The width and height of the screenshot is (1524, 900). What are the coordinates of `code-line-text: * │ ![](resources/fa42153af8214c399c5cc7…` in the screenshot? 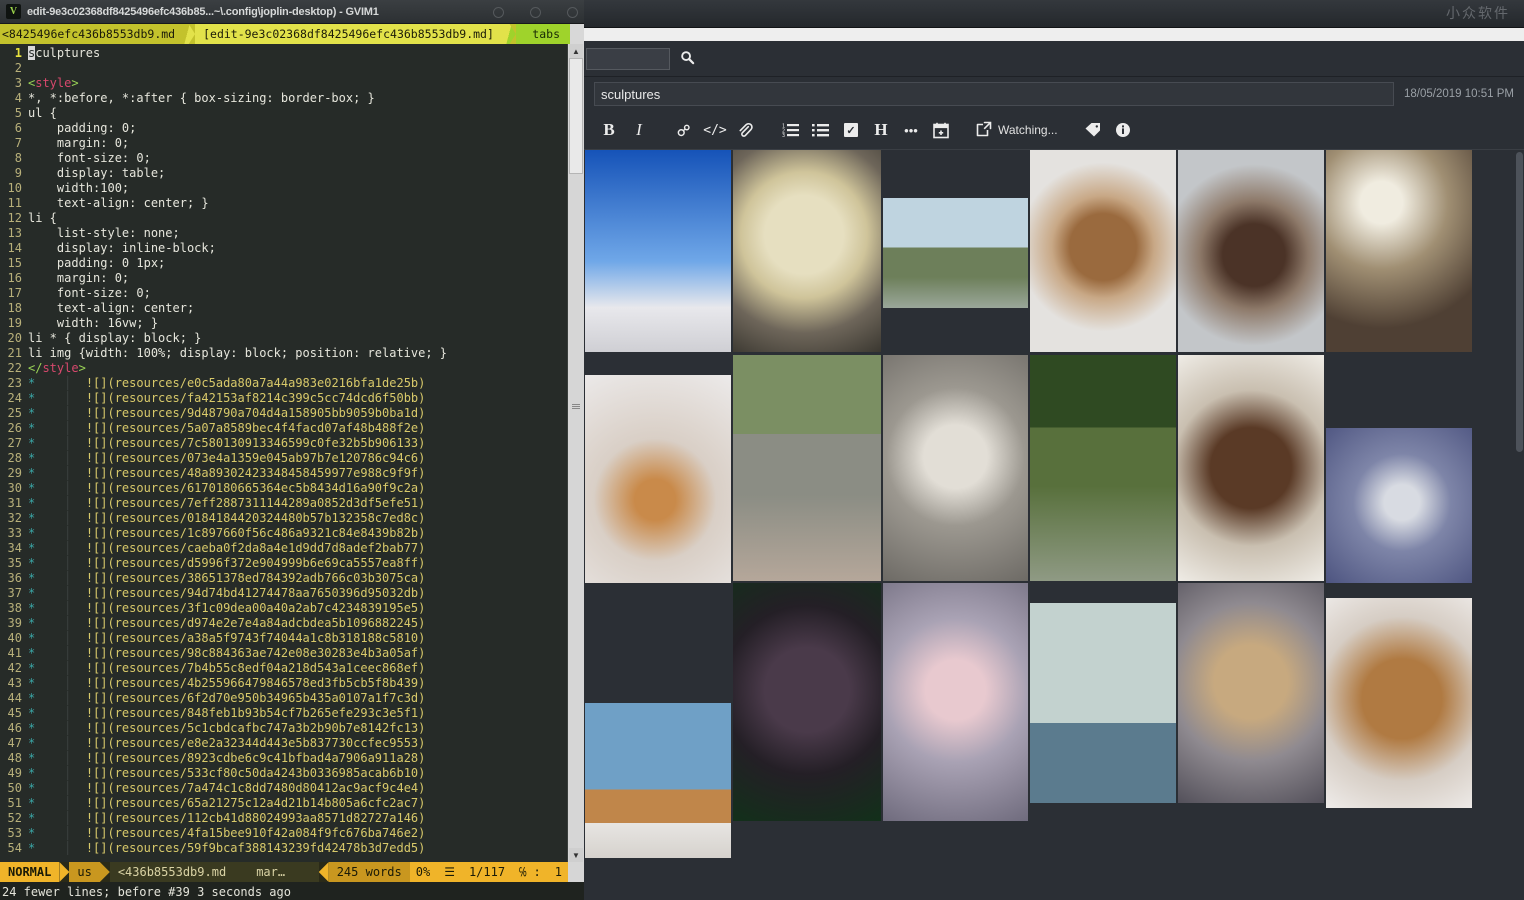 It's located at (226, 398).